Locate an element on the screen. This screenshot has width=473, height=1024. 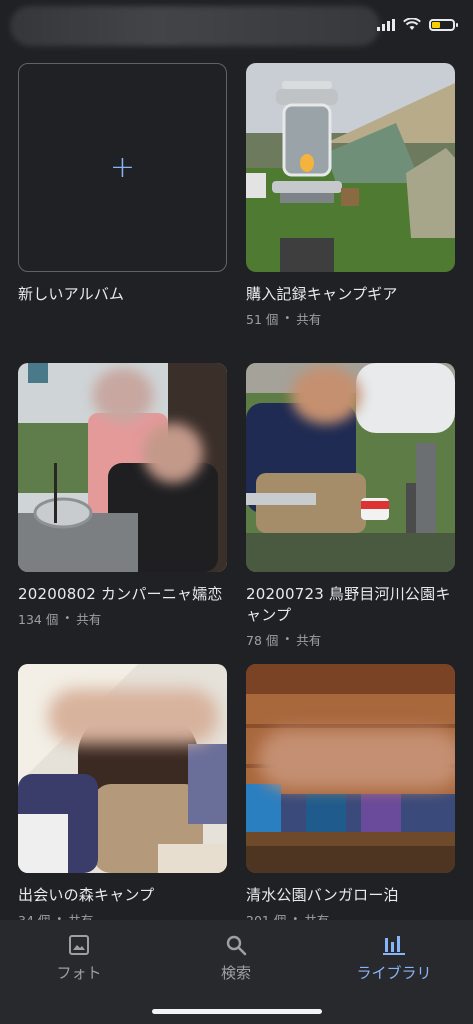
library-icon is located at coordinates (394, 945).